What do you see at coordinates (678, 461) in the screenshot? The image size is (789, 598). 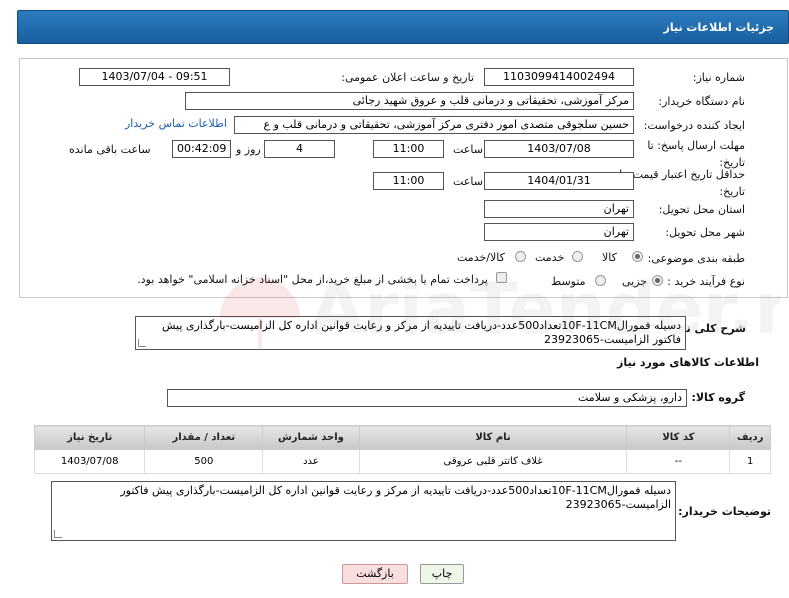 I see `cell-code: --` at bounding box center [678, 461].